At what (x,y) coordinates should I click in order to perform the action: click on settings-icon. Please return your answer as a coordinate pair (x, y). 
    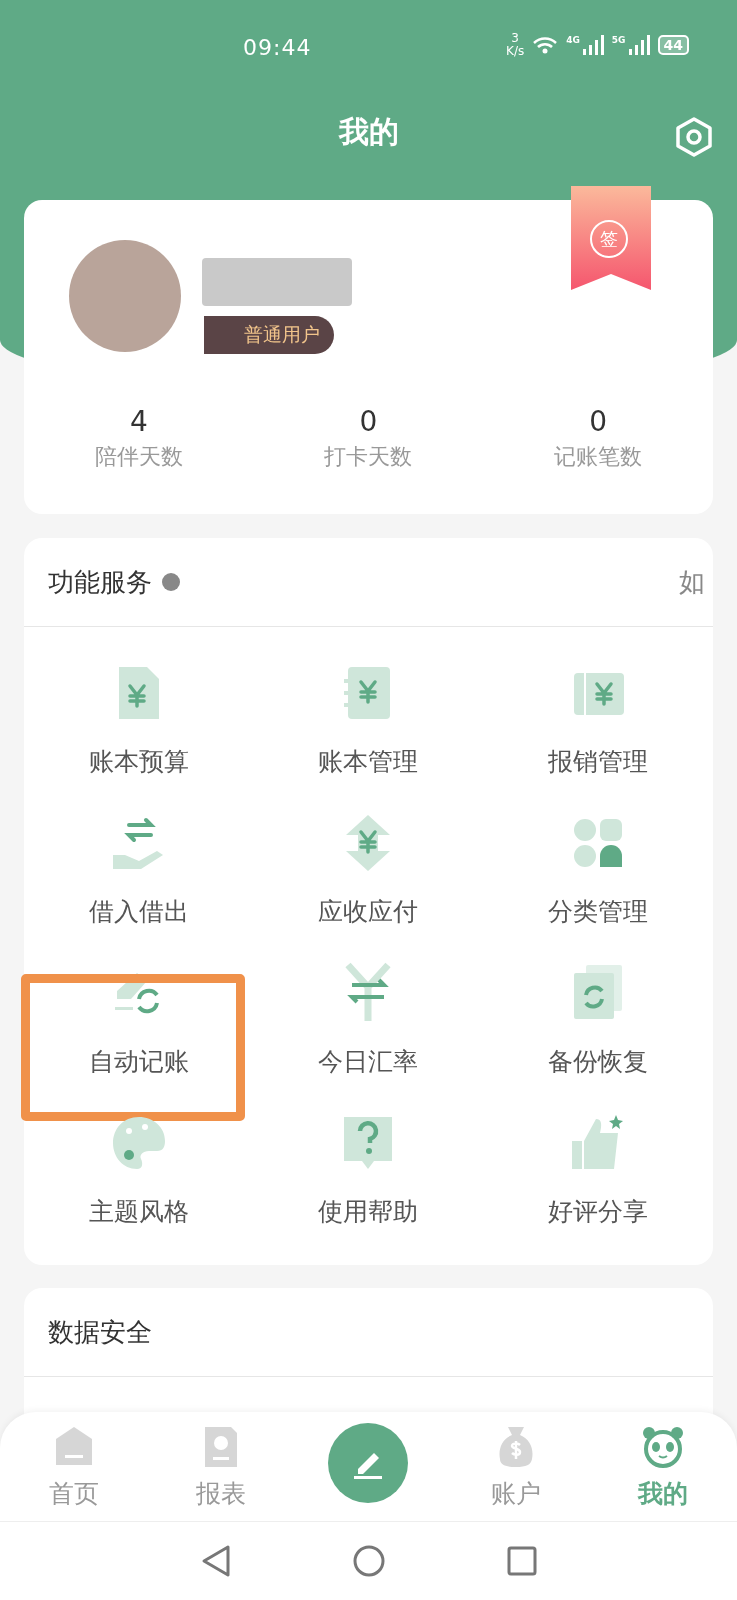
    Looking at the image, I should click on (694, 137).